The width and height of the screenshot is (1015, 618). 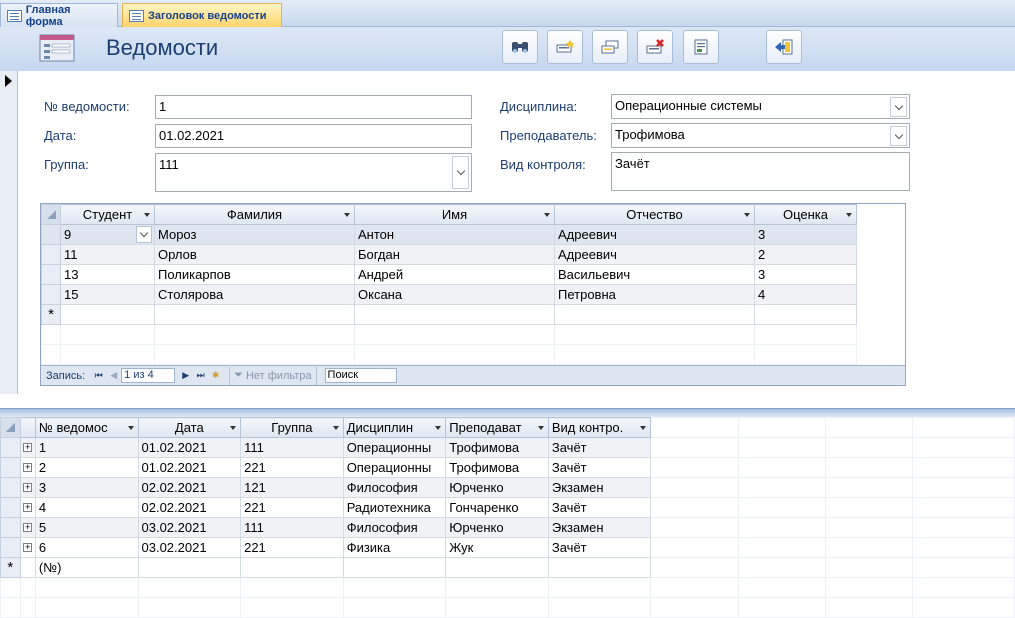 What do you see at coordinates (701, 47) in the screenshot?
I see `report-button` at bounding box center [701, 47].